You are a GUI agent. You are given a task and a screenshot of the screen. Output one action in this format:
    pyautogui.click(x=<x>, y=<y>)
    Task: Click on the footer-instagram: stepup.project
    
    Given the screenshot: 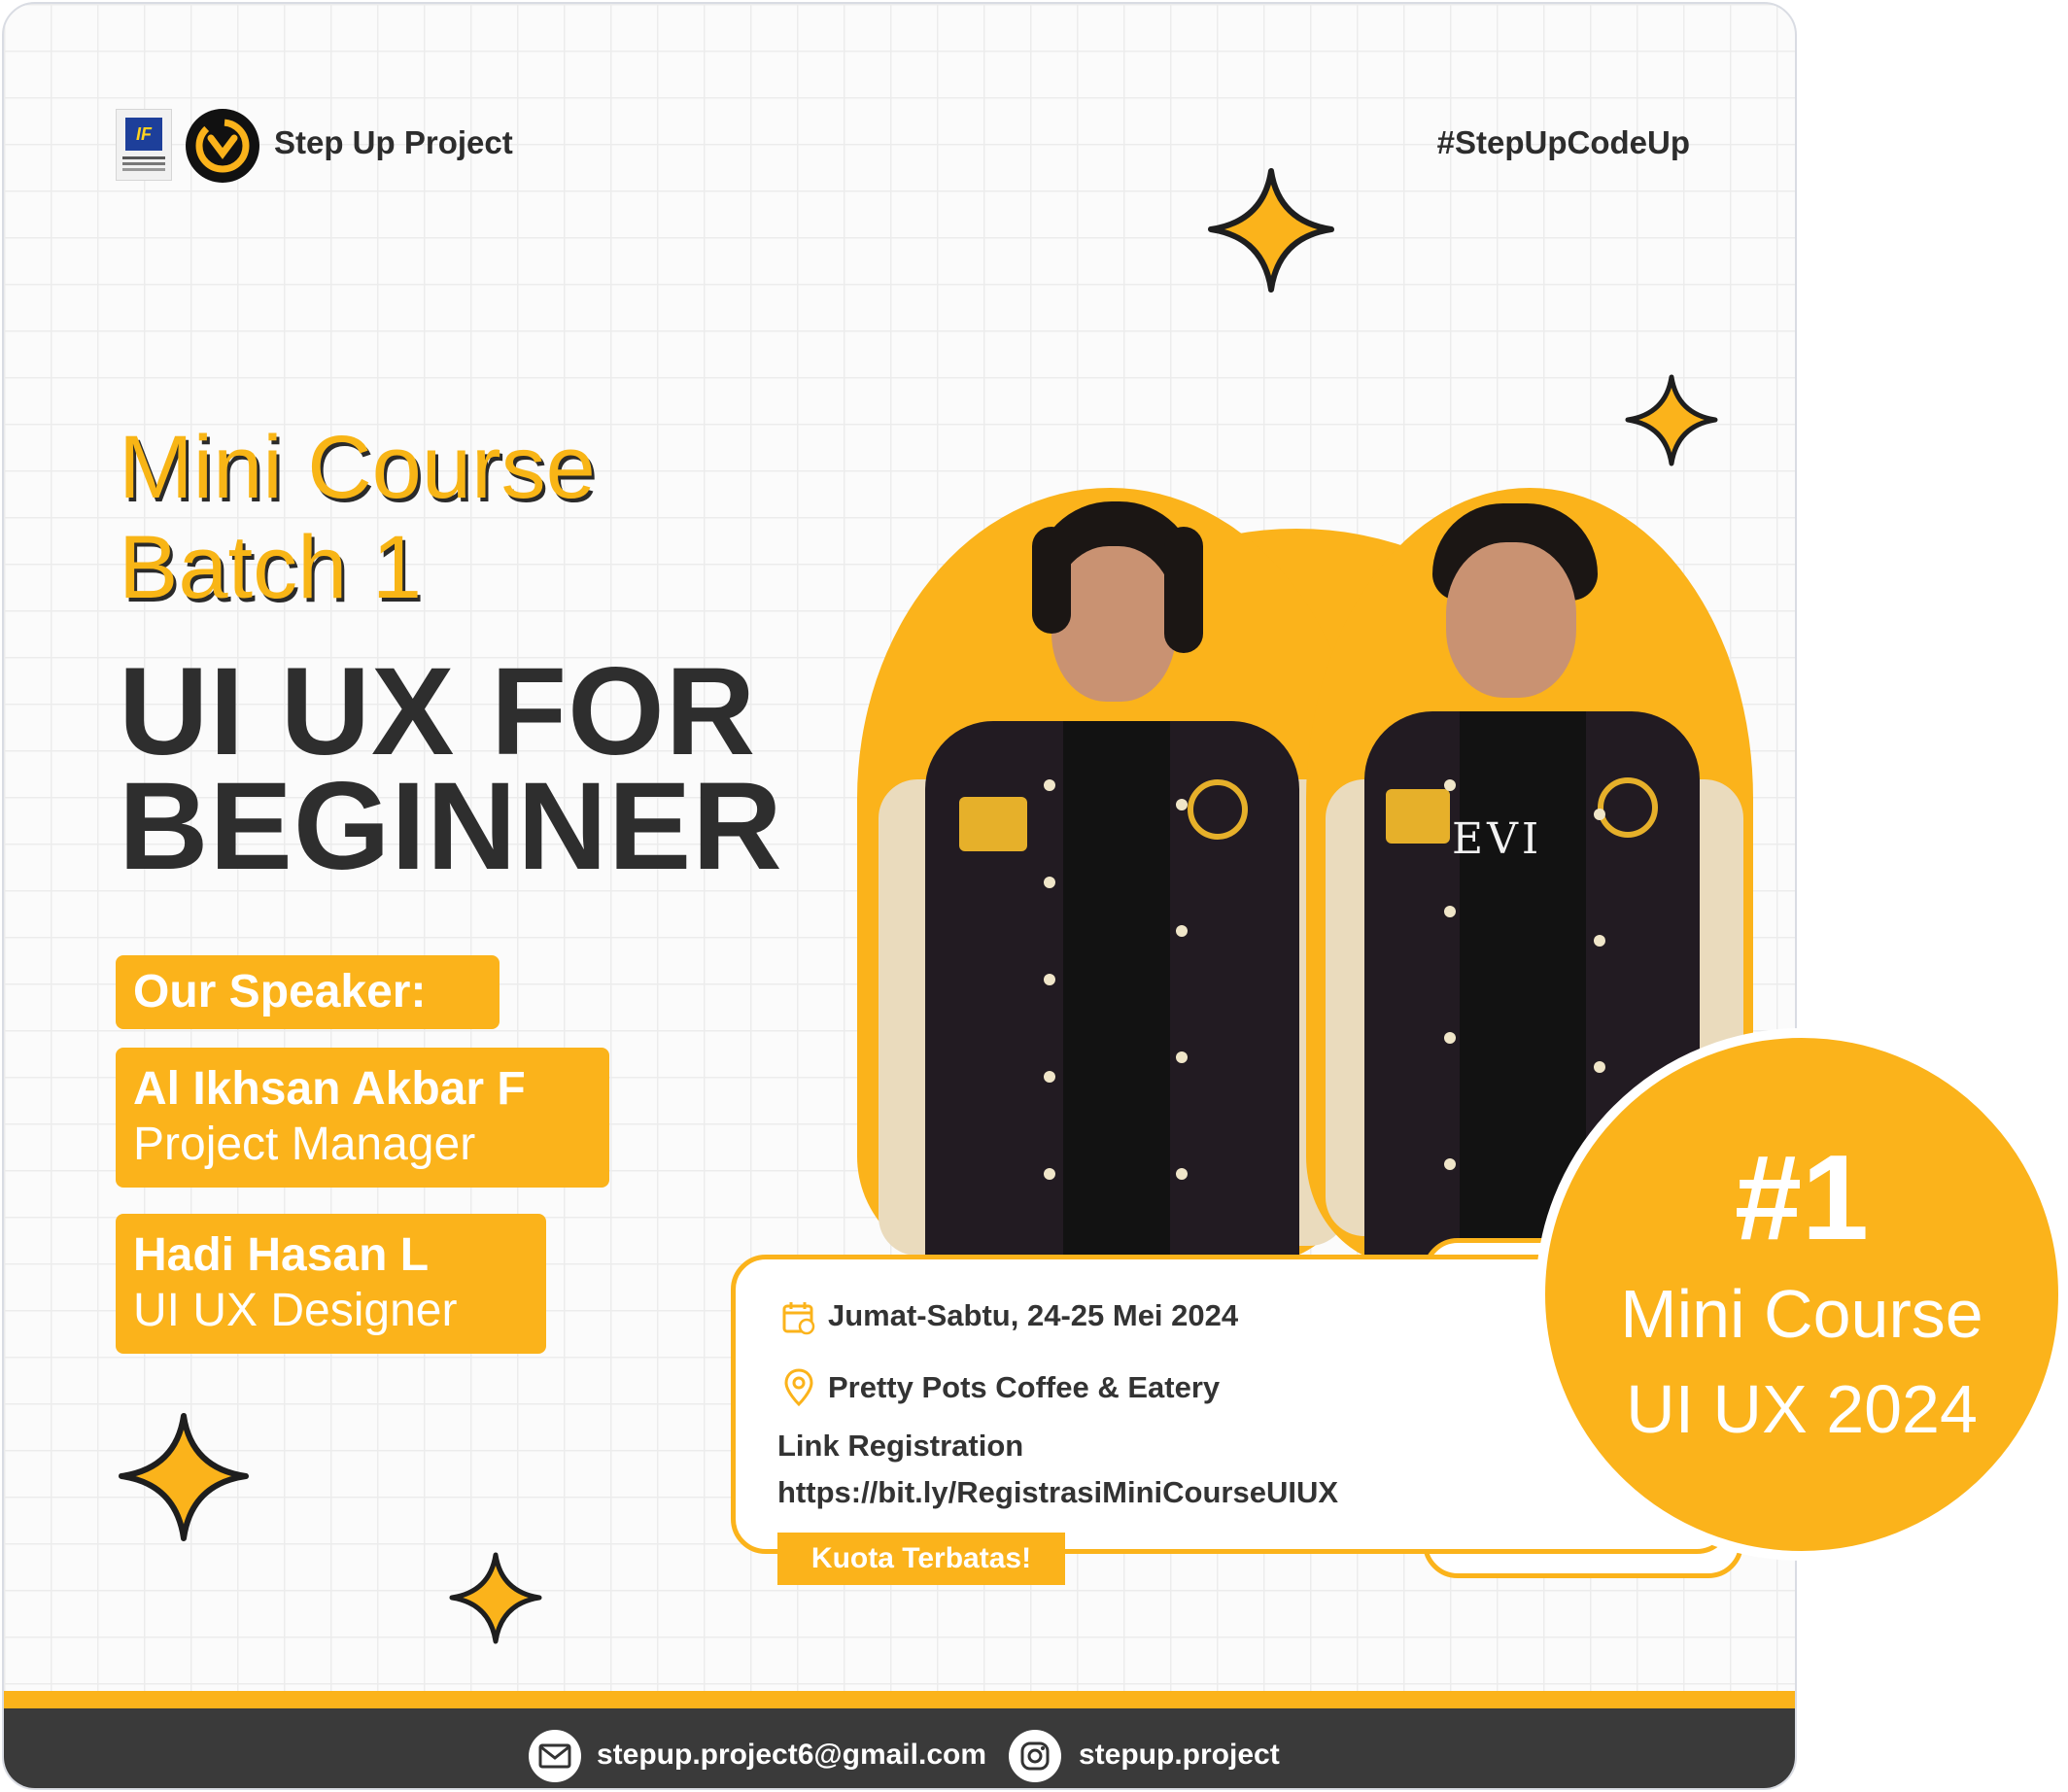 What is the action you would take?
    pyautogui.click(x=1179, y=1755)
    